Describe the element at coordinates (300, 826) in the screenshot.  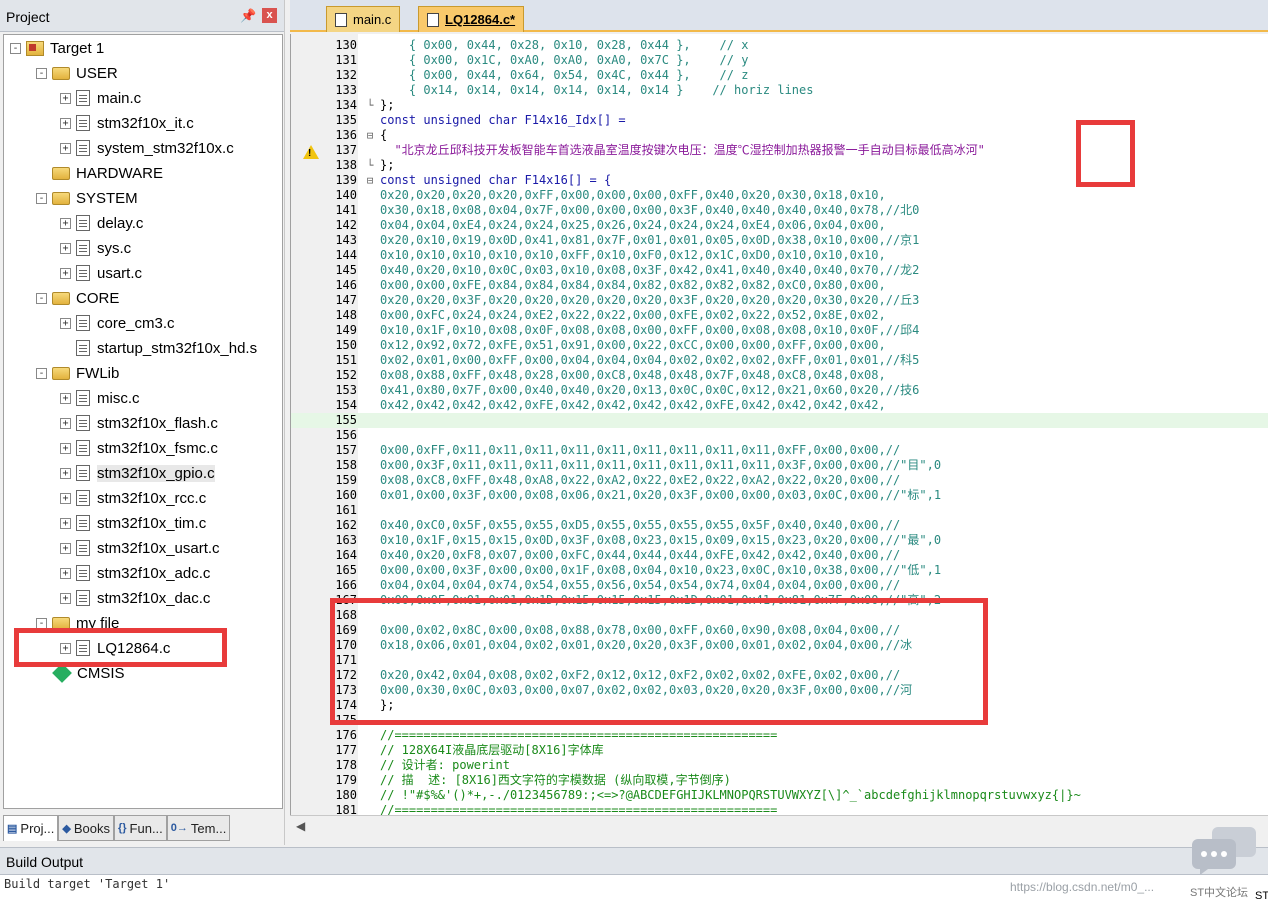
I see `scroll-left-icon: ◀` at that location.